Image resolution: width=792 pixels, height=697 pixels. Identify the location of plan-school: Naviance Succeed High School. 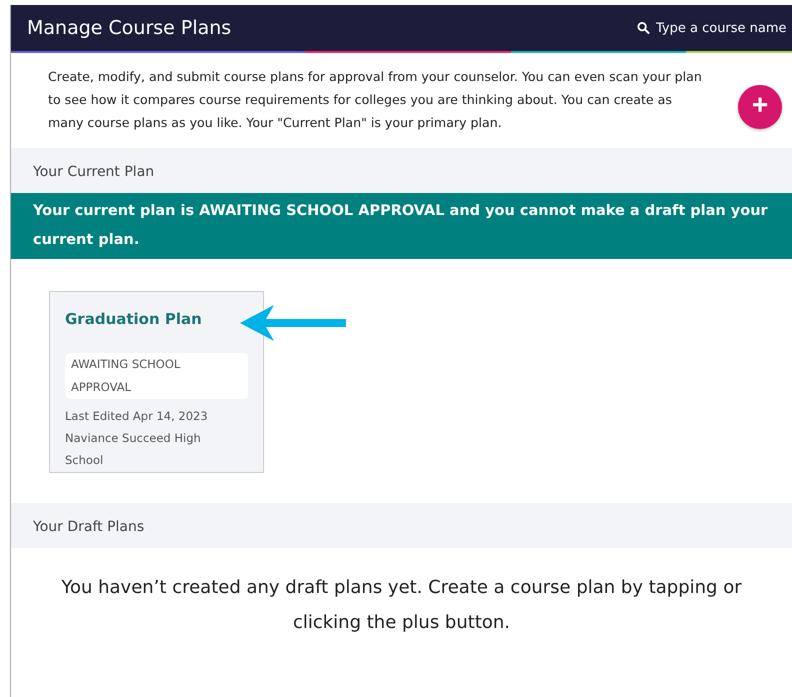
(133, 449).